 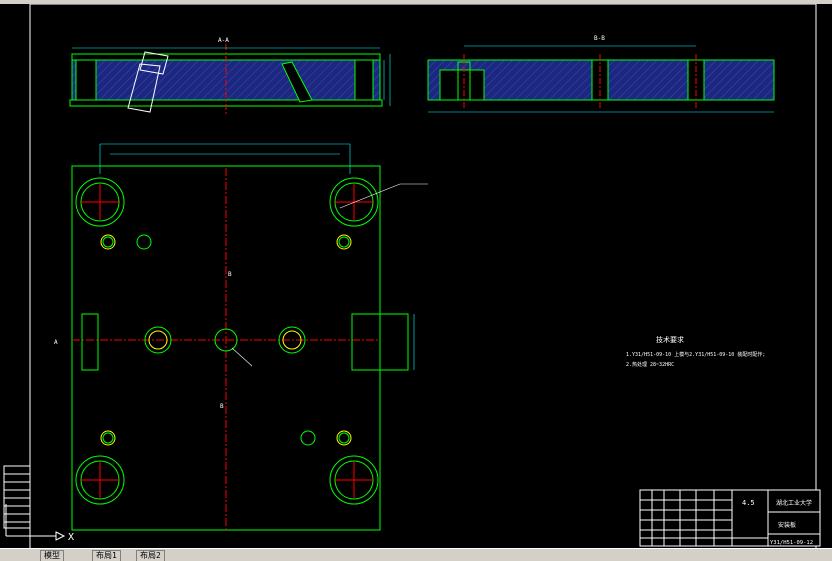 I want to click on marker-b-top: B, so click(x=230, y=274).